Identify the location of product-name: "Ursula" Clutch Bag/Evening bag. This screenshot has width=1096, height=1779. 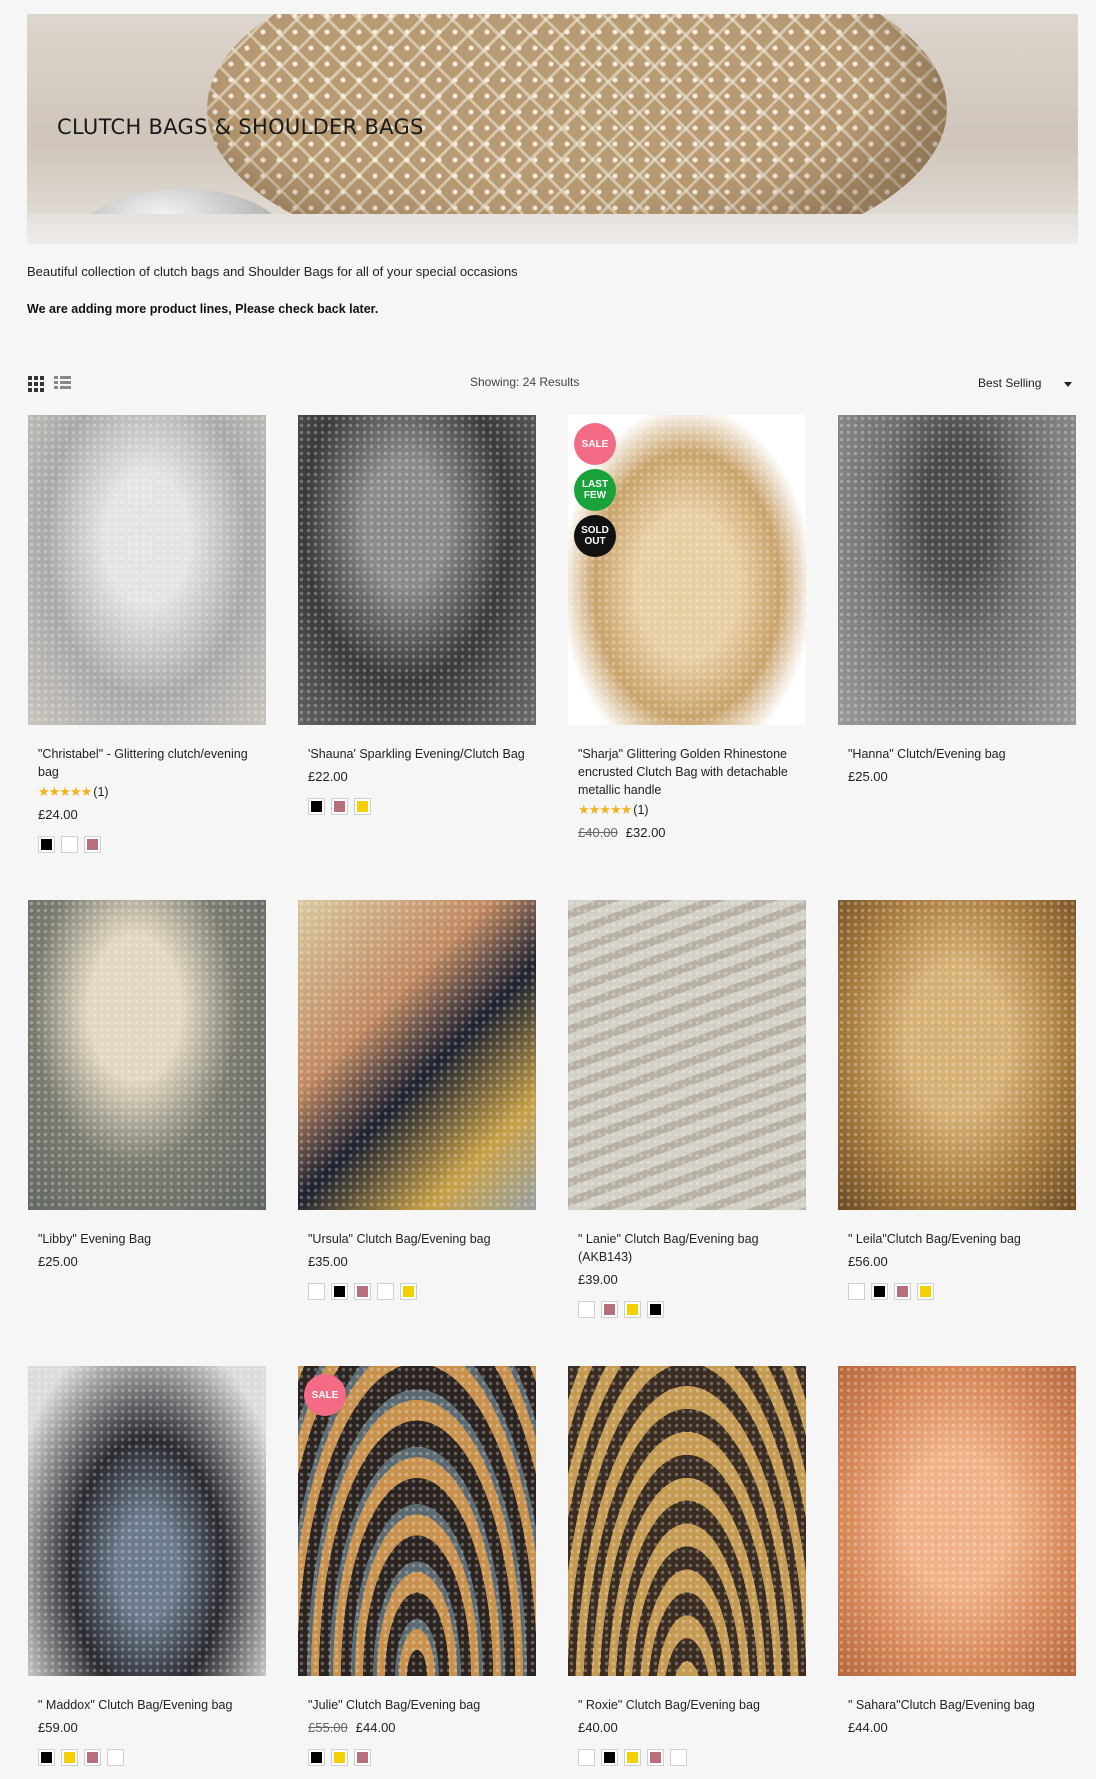
(417, 1239).